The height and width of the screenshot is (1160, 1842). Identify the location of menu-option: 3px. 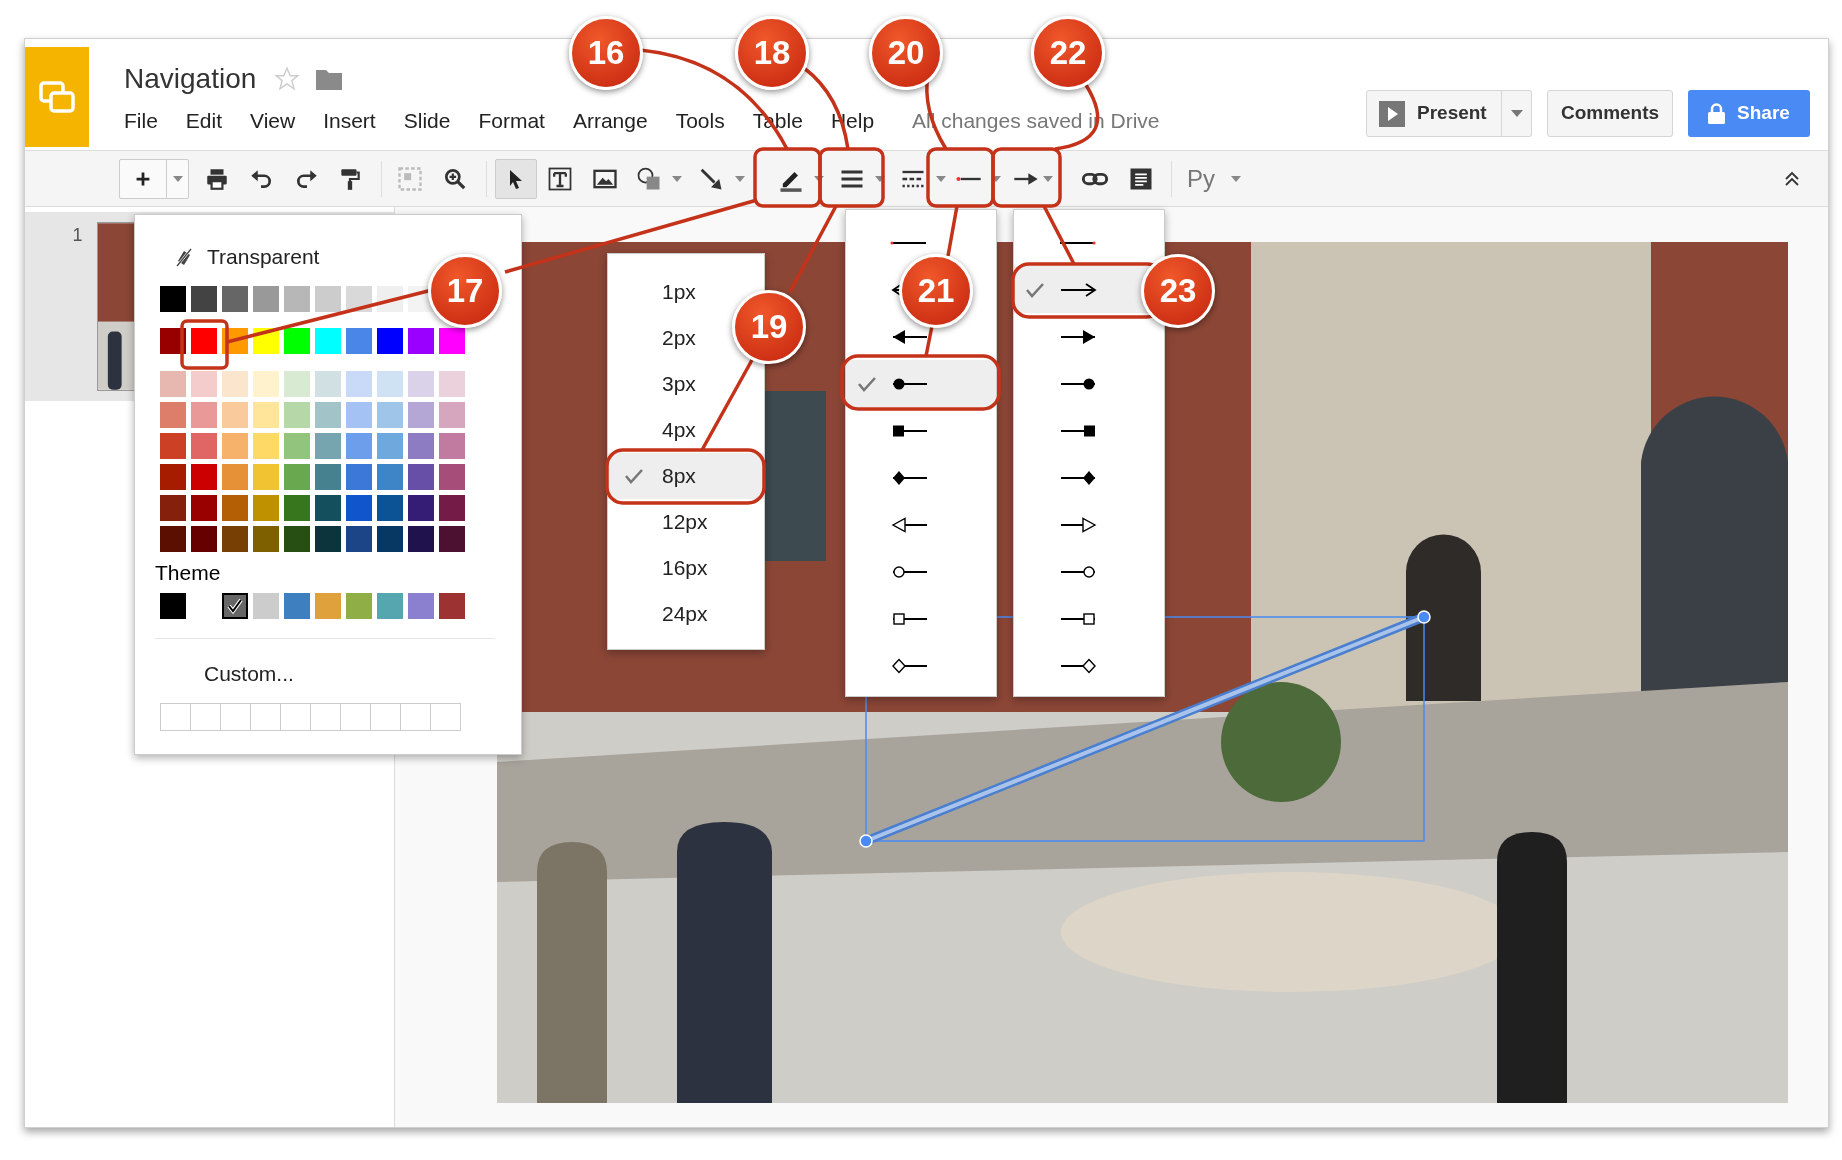
(686, 384).